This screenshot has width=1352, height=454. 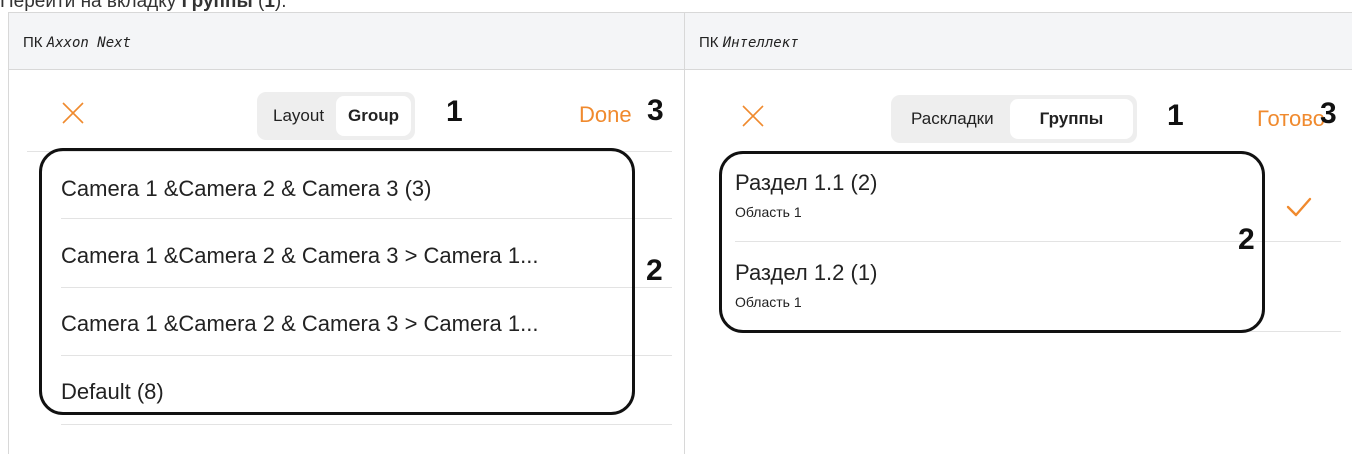 I want to click on tab-group: Group, so click(x=374, y=116).